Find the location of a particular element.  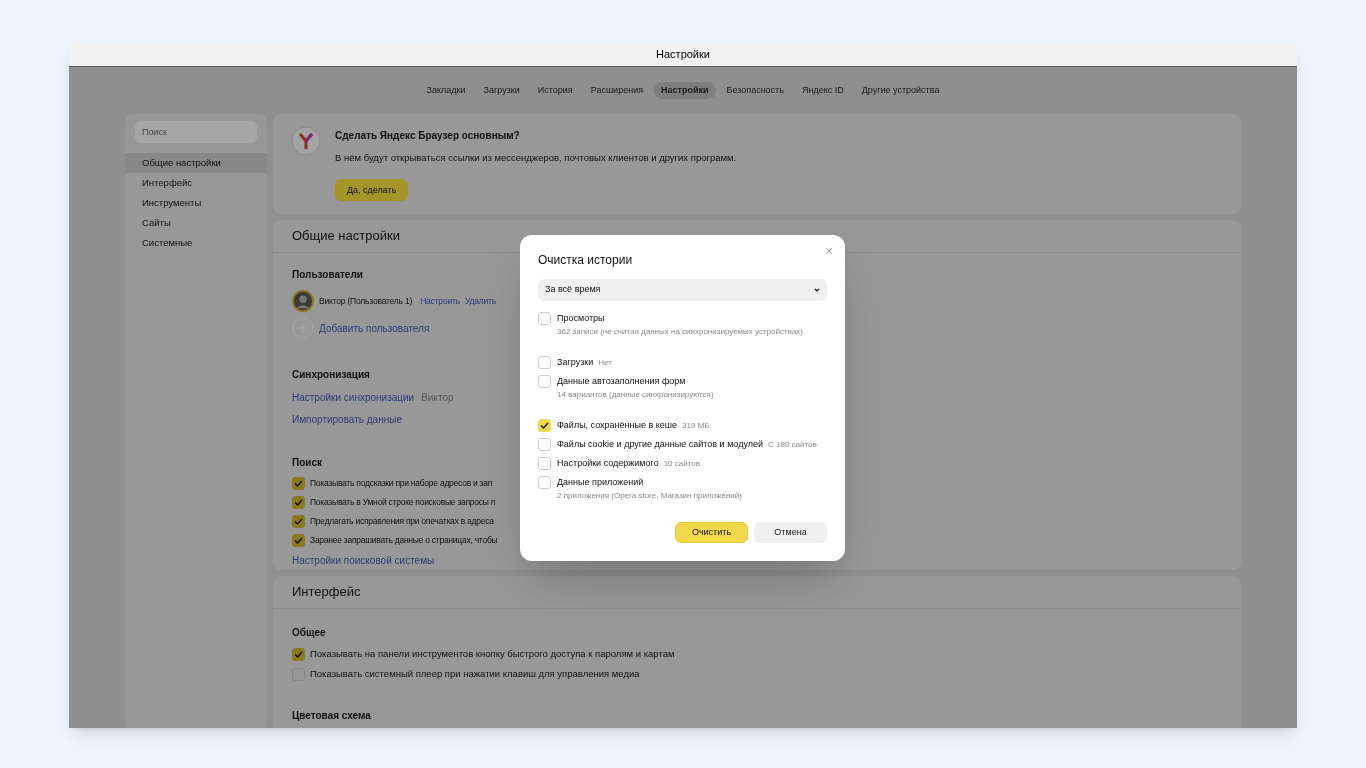

tab: Другие устройства is located at coordinates (900, 90).